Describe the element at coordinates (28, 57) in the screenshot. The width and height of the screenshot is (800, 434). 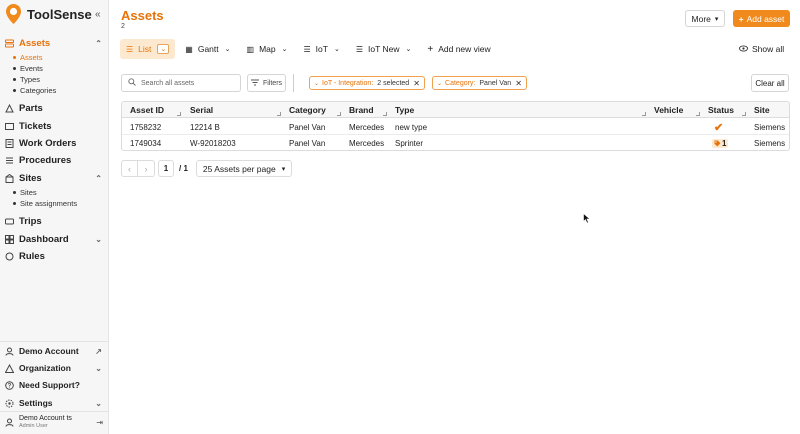
I see `subnav-assets: Assets` at that location.